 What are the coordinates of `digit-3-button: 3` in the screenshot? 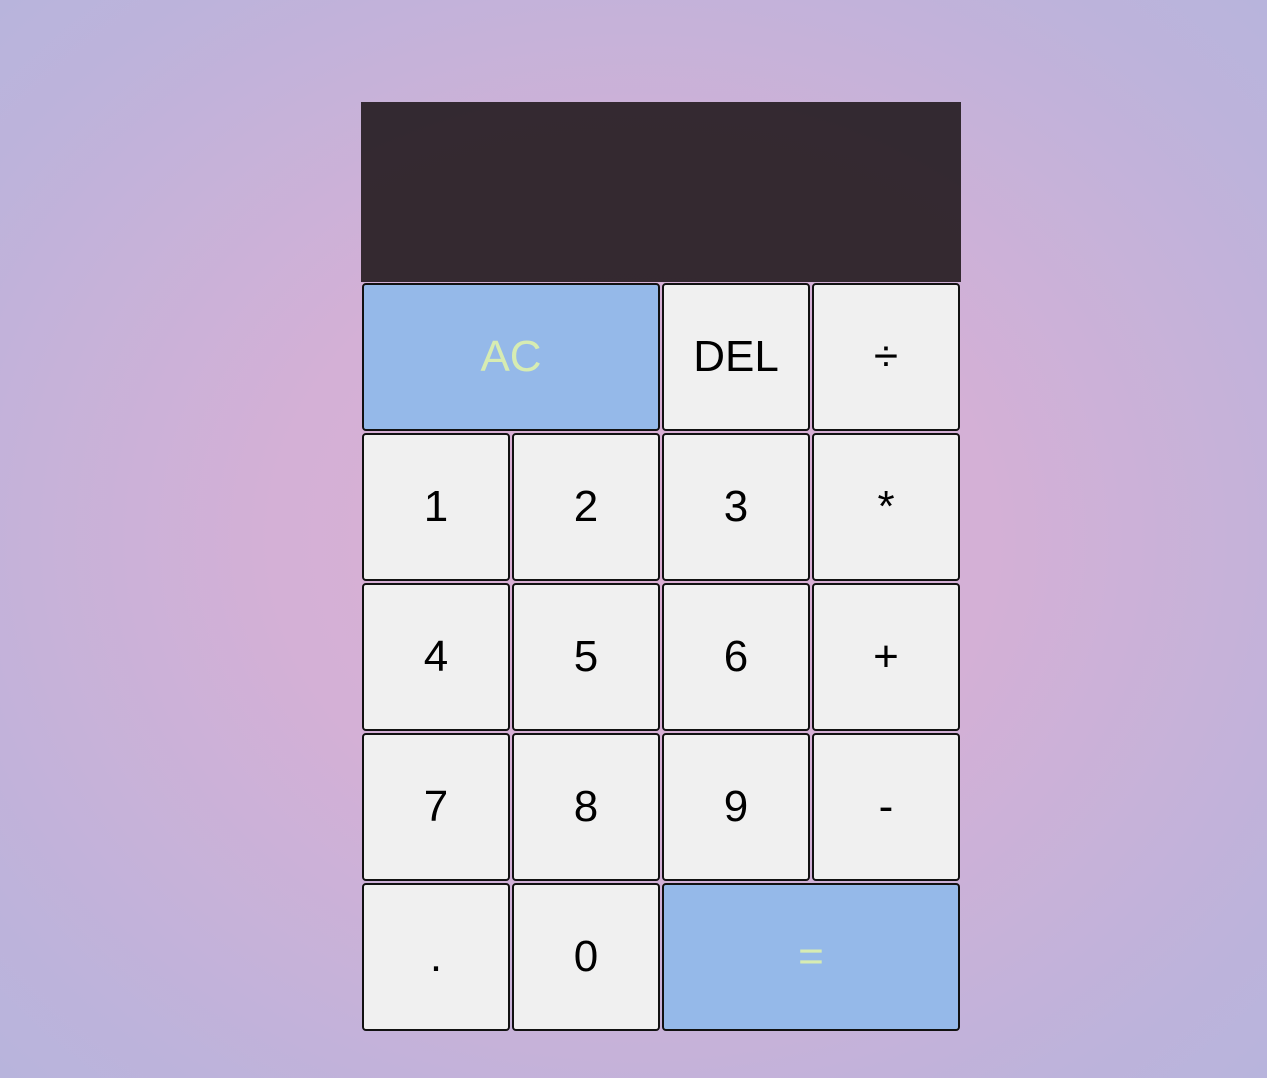 It's located at (736, 507).